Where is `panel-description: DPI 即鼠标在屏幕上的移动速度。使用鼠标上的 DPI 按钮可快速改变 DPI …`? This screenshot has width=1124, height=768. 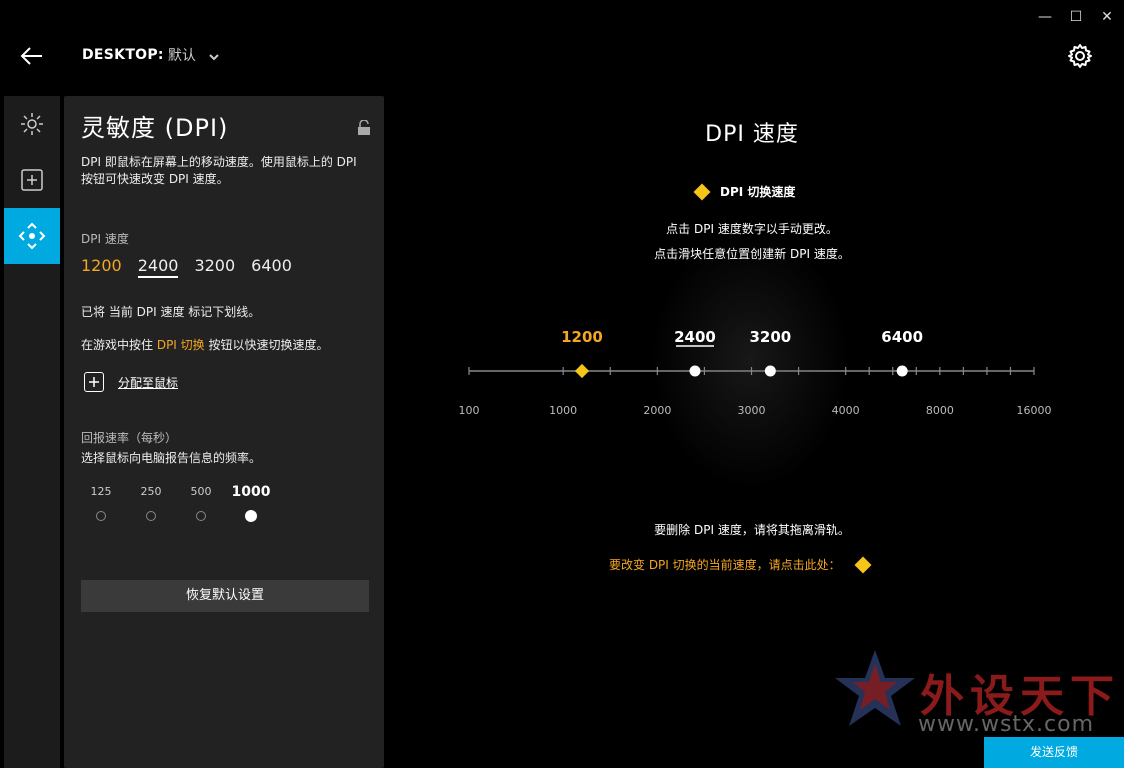
panel-description: DPI 即鼠标在屏幕上的移动速度。使用鼠标上的 DPI 按钮可快速改变 DPI … is located at coordinates (219, 170).